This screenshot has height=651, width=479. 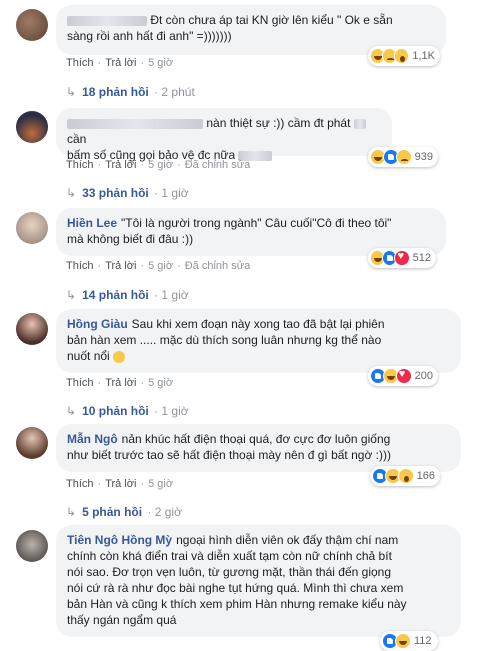 I want to click on reaction-summary: 200, so click(x=403, y=376).